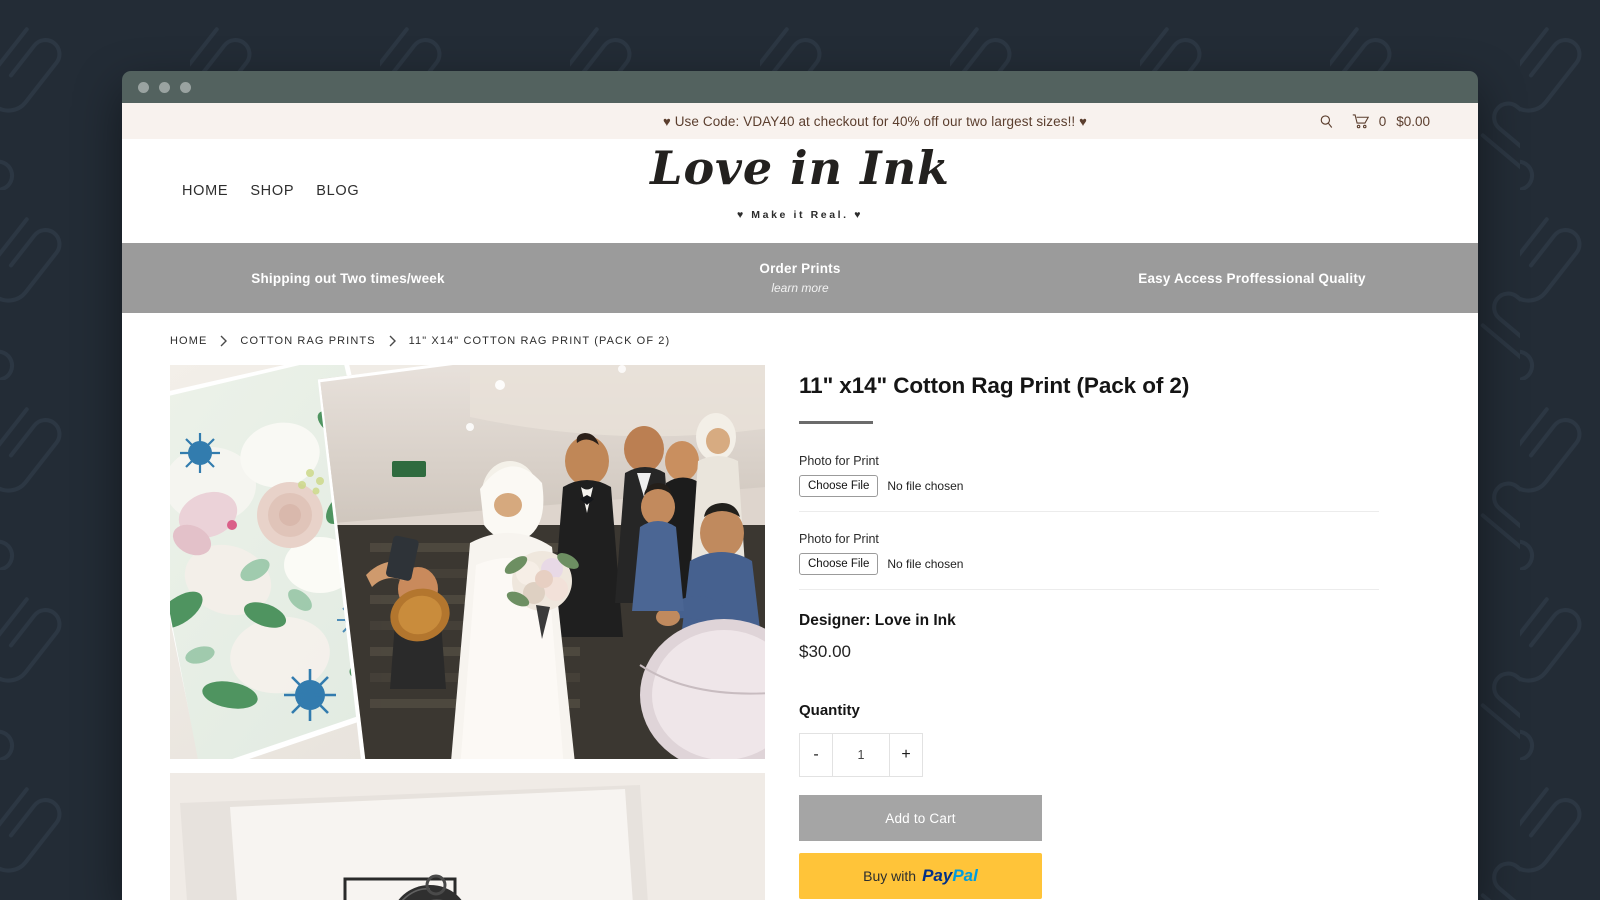 This screenshot has width=1600, height=900. I want to click on promo-column-order-prints: Order Prints learn more, so click(800, 278).